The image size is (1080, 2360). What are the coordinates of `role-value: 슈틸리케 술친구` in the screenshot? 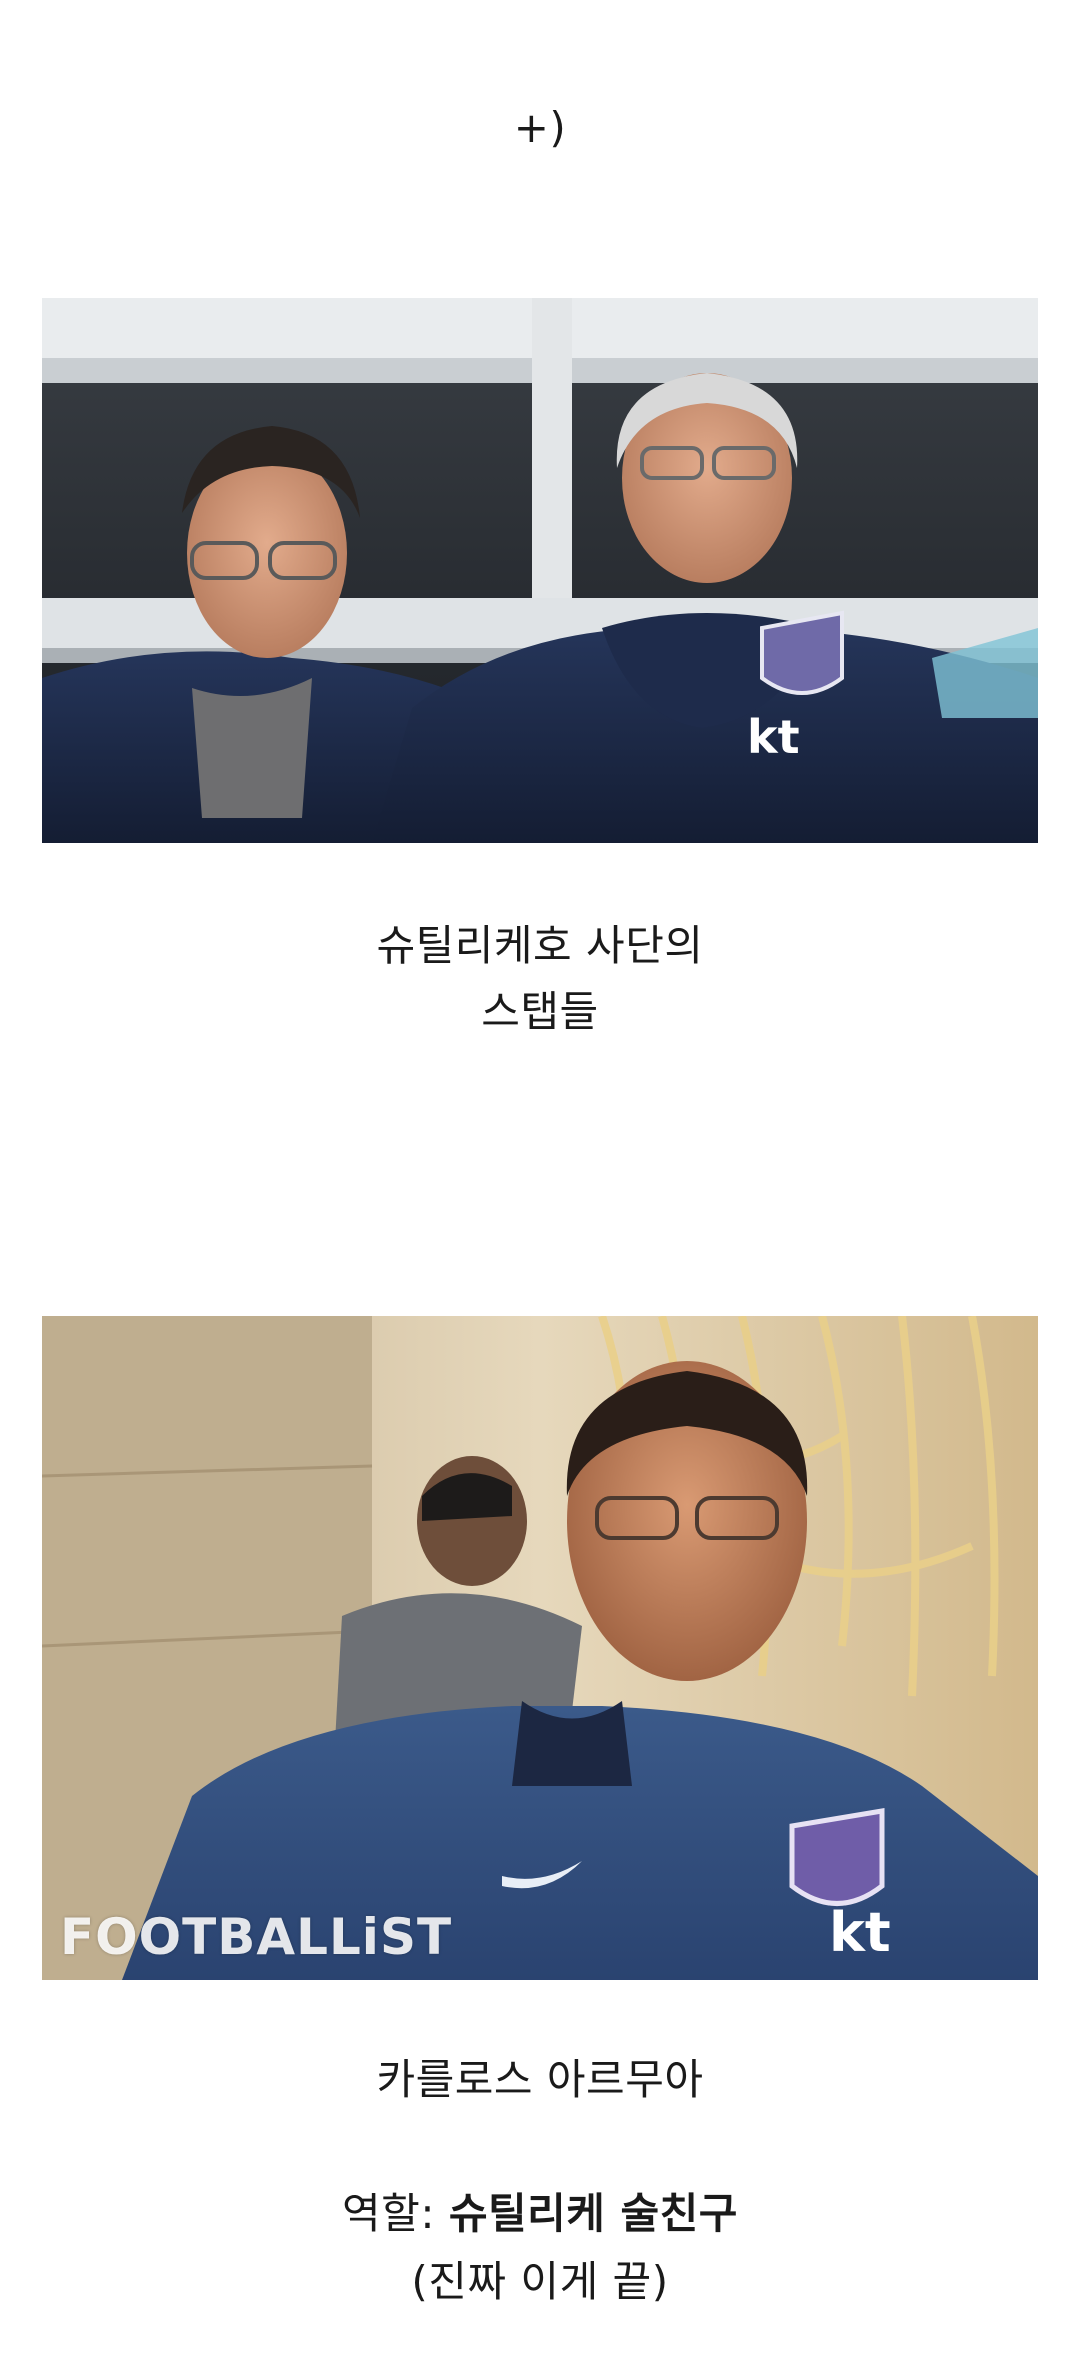 It's located at (593, 2213).